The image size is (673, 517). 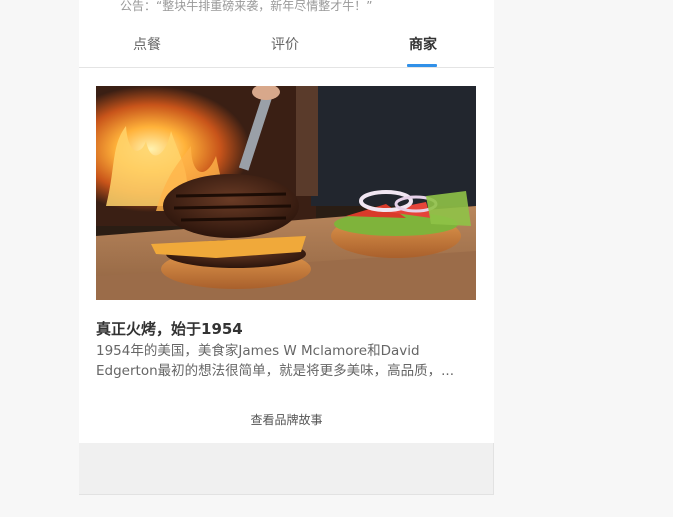 What do you see at coordinates (286, 420) in the screenshot?
I see `view-brand-story-button: 查看品牌故事` at bounding box center [286, 420].